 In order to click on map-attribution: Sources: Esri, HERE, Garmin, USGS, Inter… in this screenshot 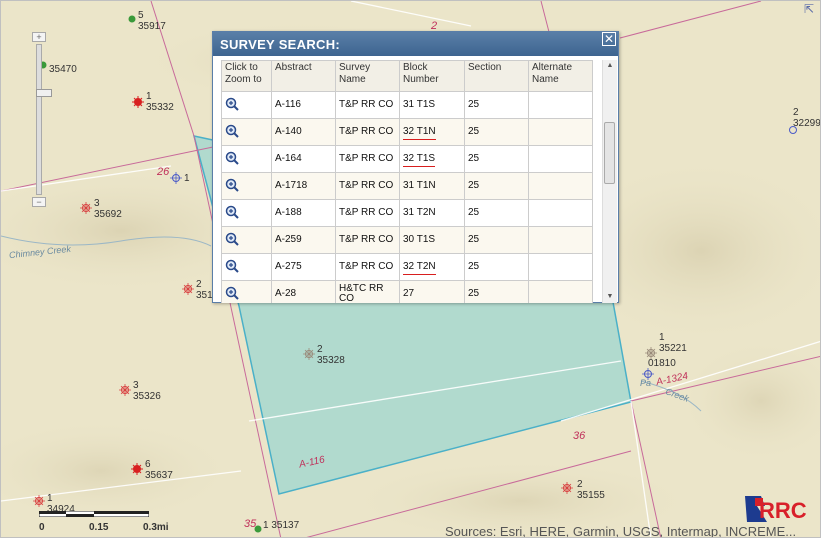, I will do `click(620, 530)`.